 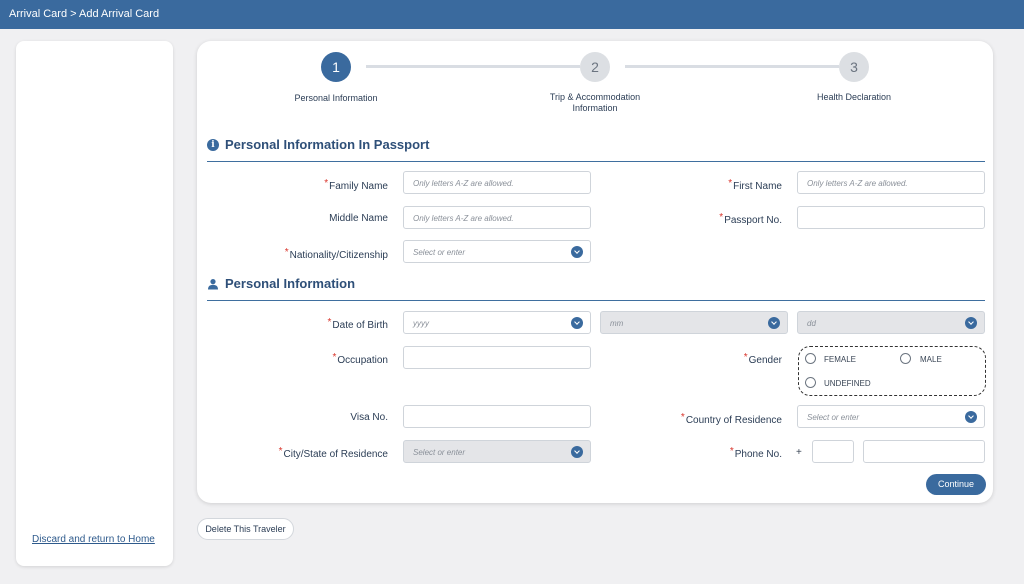 I want to click on gender-undefined-radio, so click(x=810, y=382).